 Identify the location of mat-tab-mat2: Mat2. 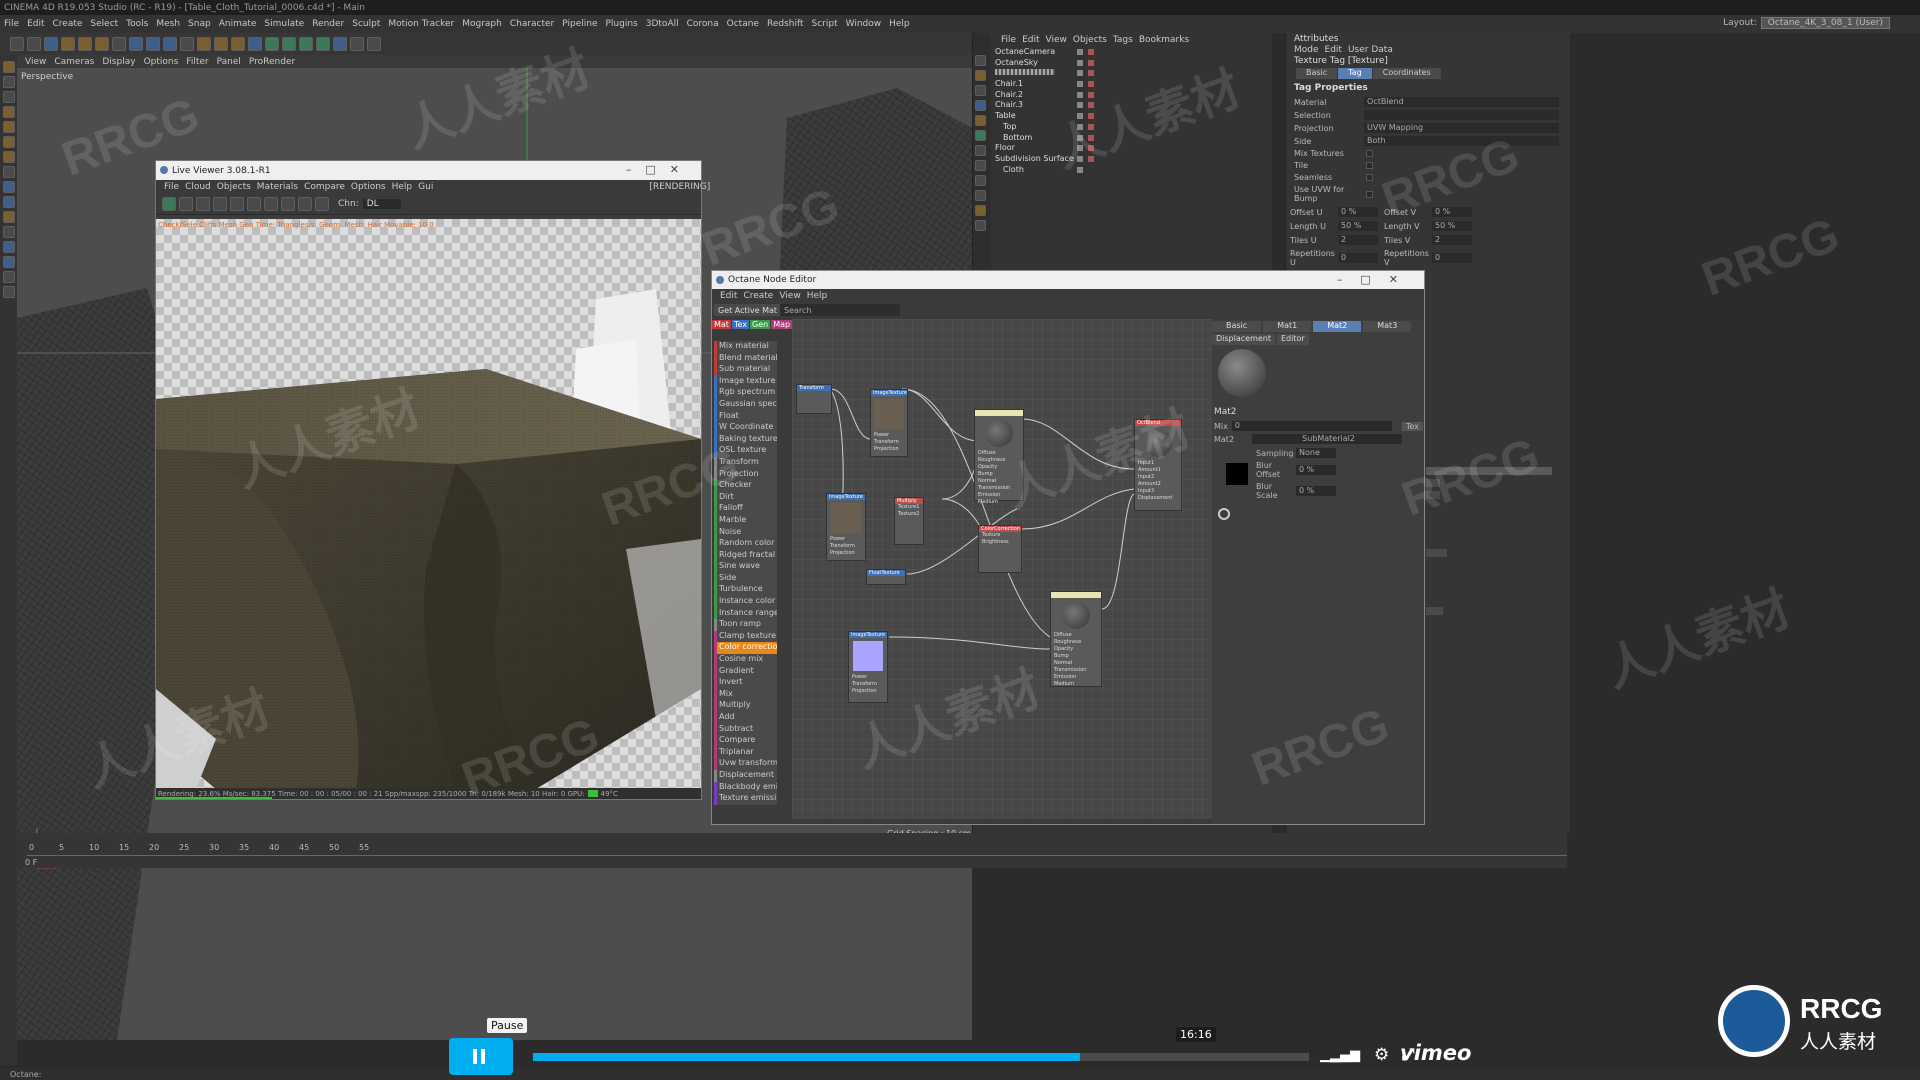
(1337, 326).